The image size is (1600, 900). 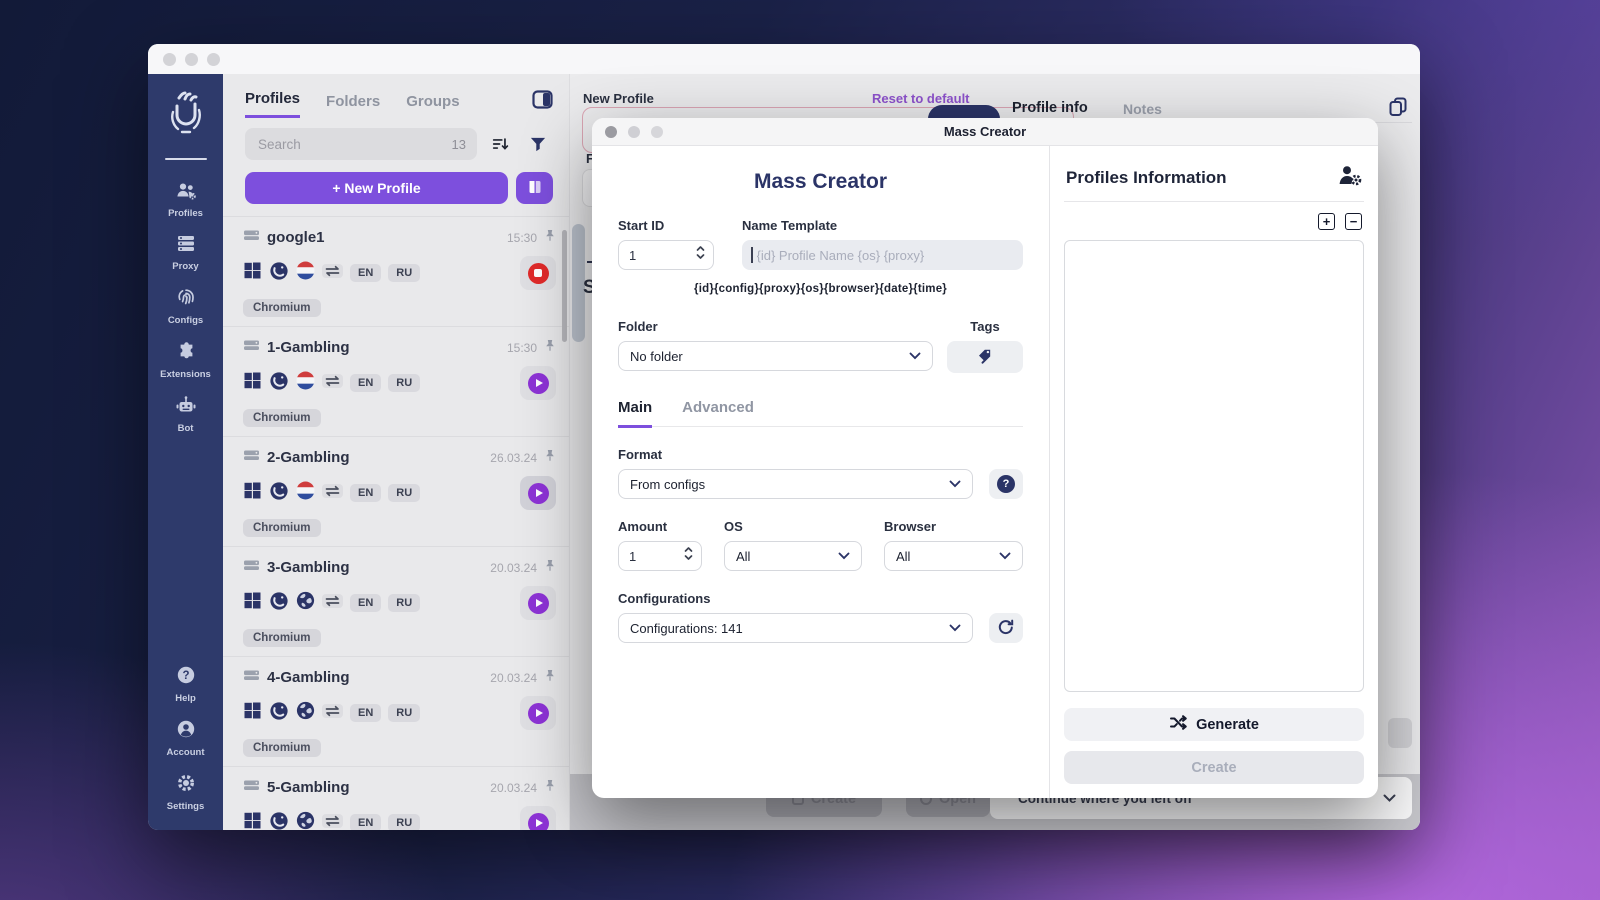 I want to click on profile-name: 4-Gambling, so click(x=308, y=677).